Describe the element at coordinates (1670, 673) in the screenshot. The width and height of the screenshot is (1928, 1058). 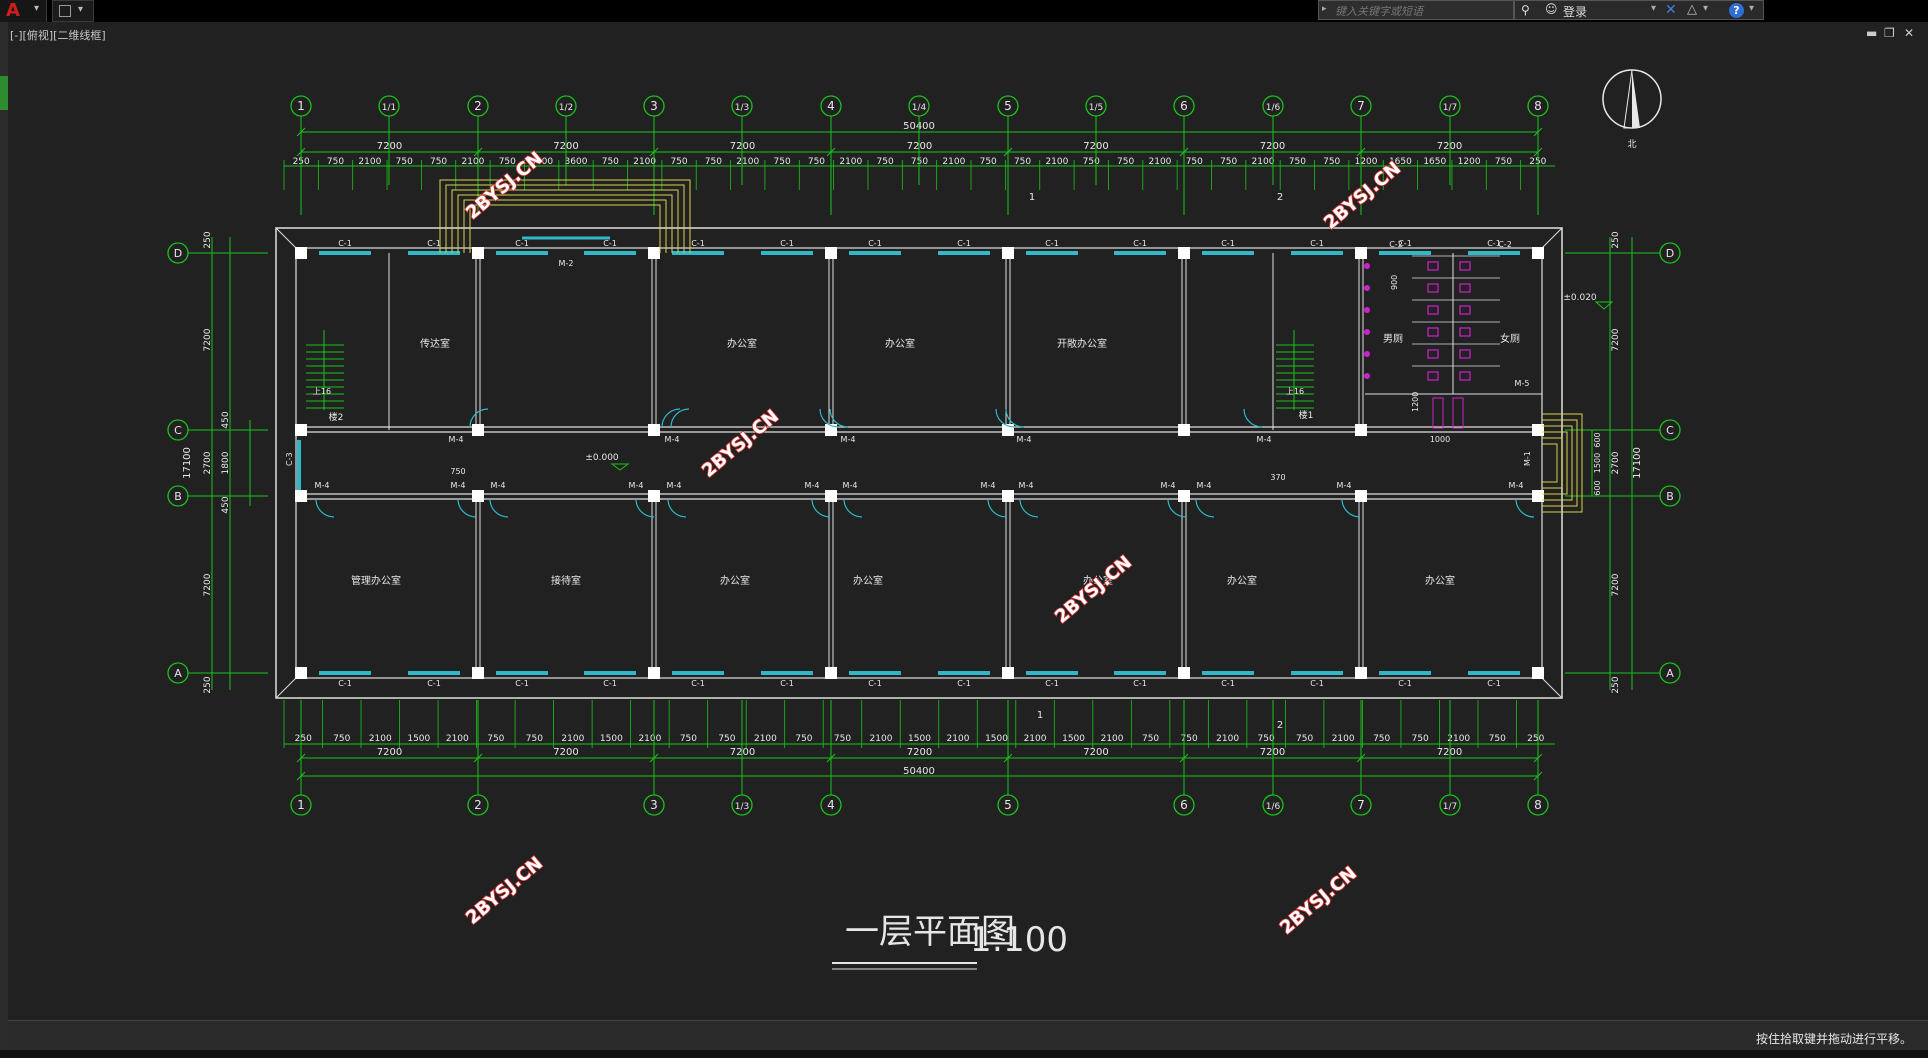
I see `axis-label-right: A` at that location.